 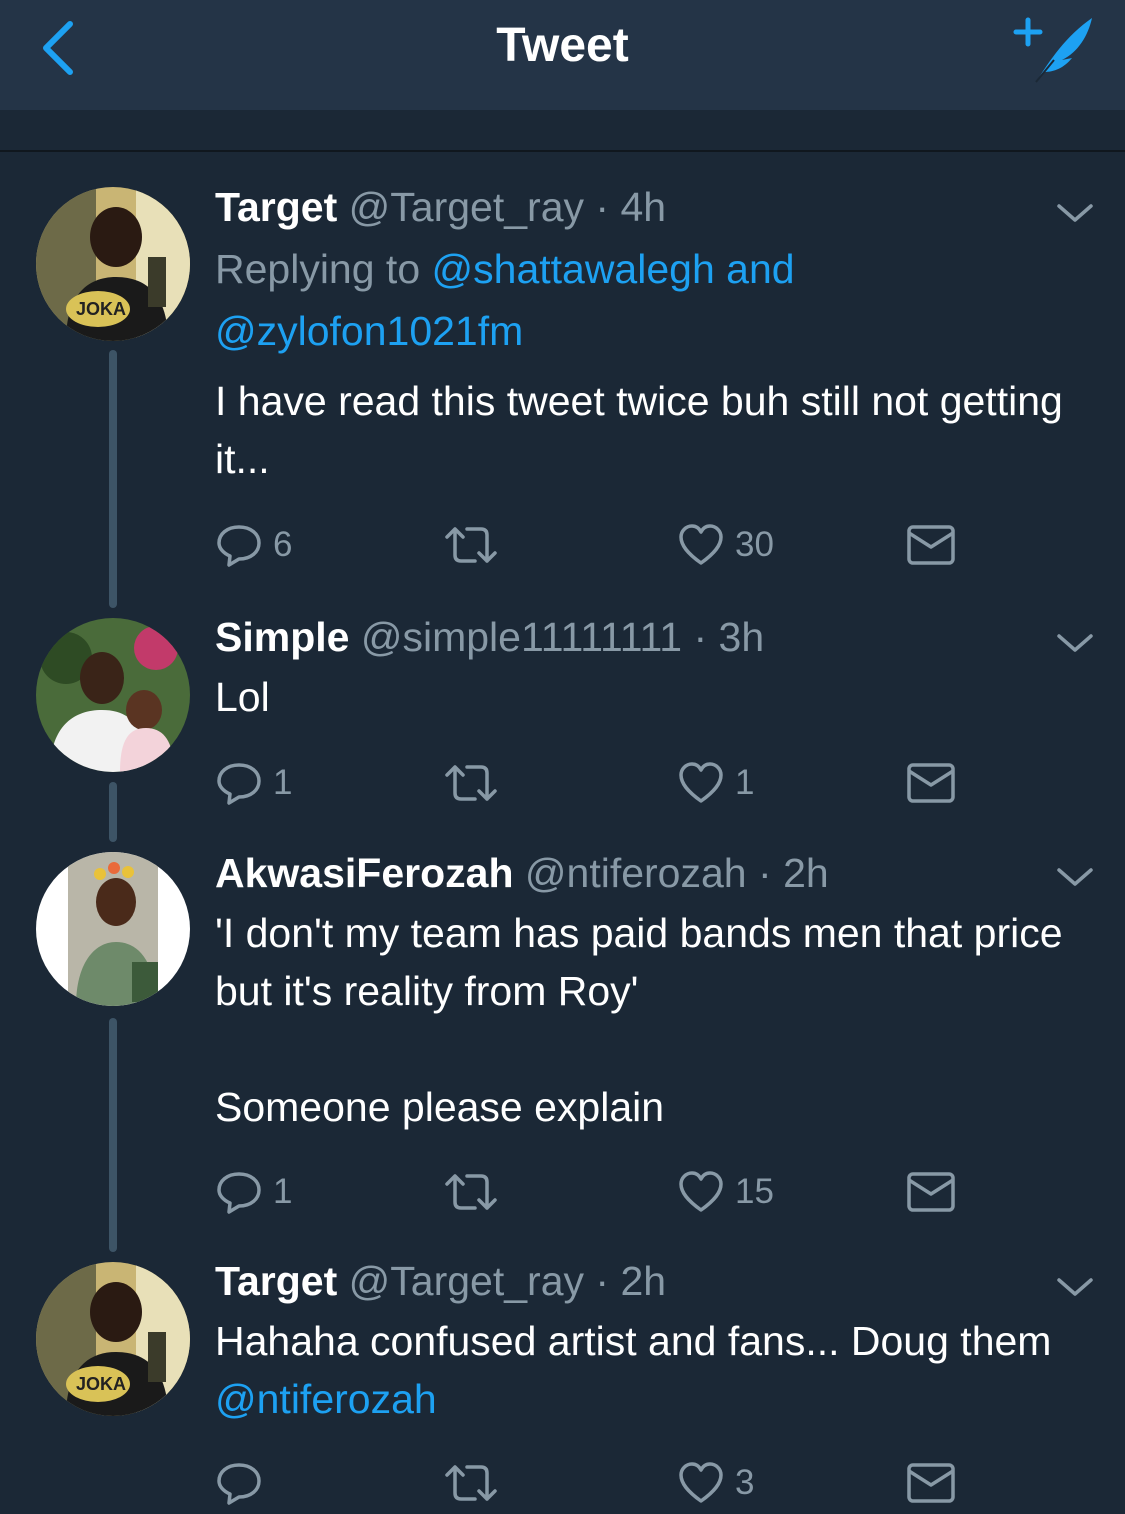 What do you see at coordinates (754, 544) in the screenshot?
I see `like-count: 30` at bounding box center [754, 544].